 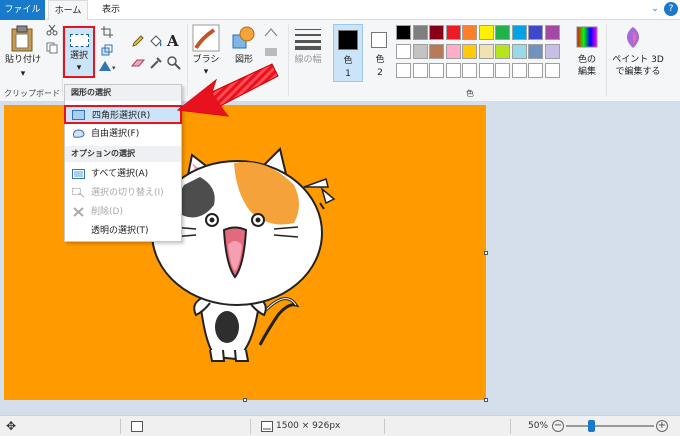 What do you see at coordinates (308, 60) in the screenshot?
I see `line-width-label: 線の幅` at bounding box center [308, 60].